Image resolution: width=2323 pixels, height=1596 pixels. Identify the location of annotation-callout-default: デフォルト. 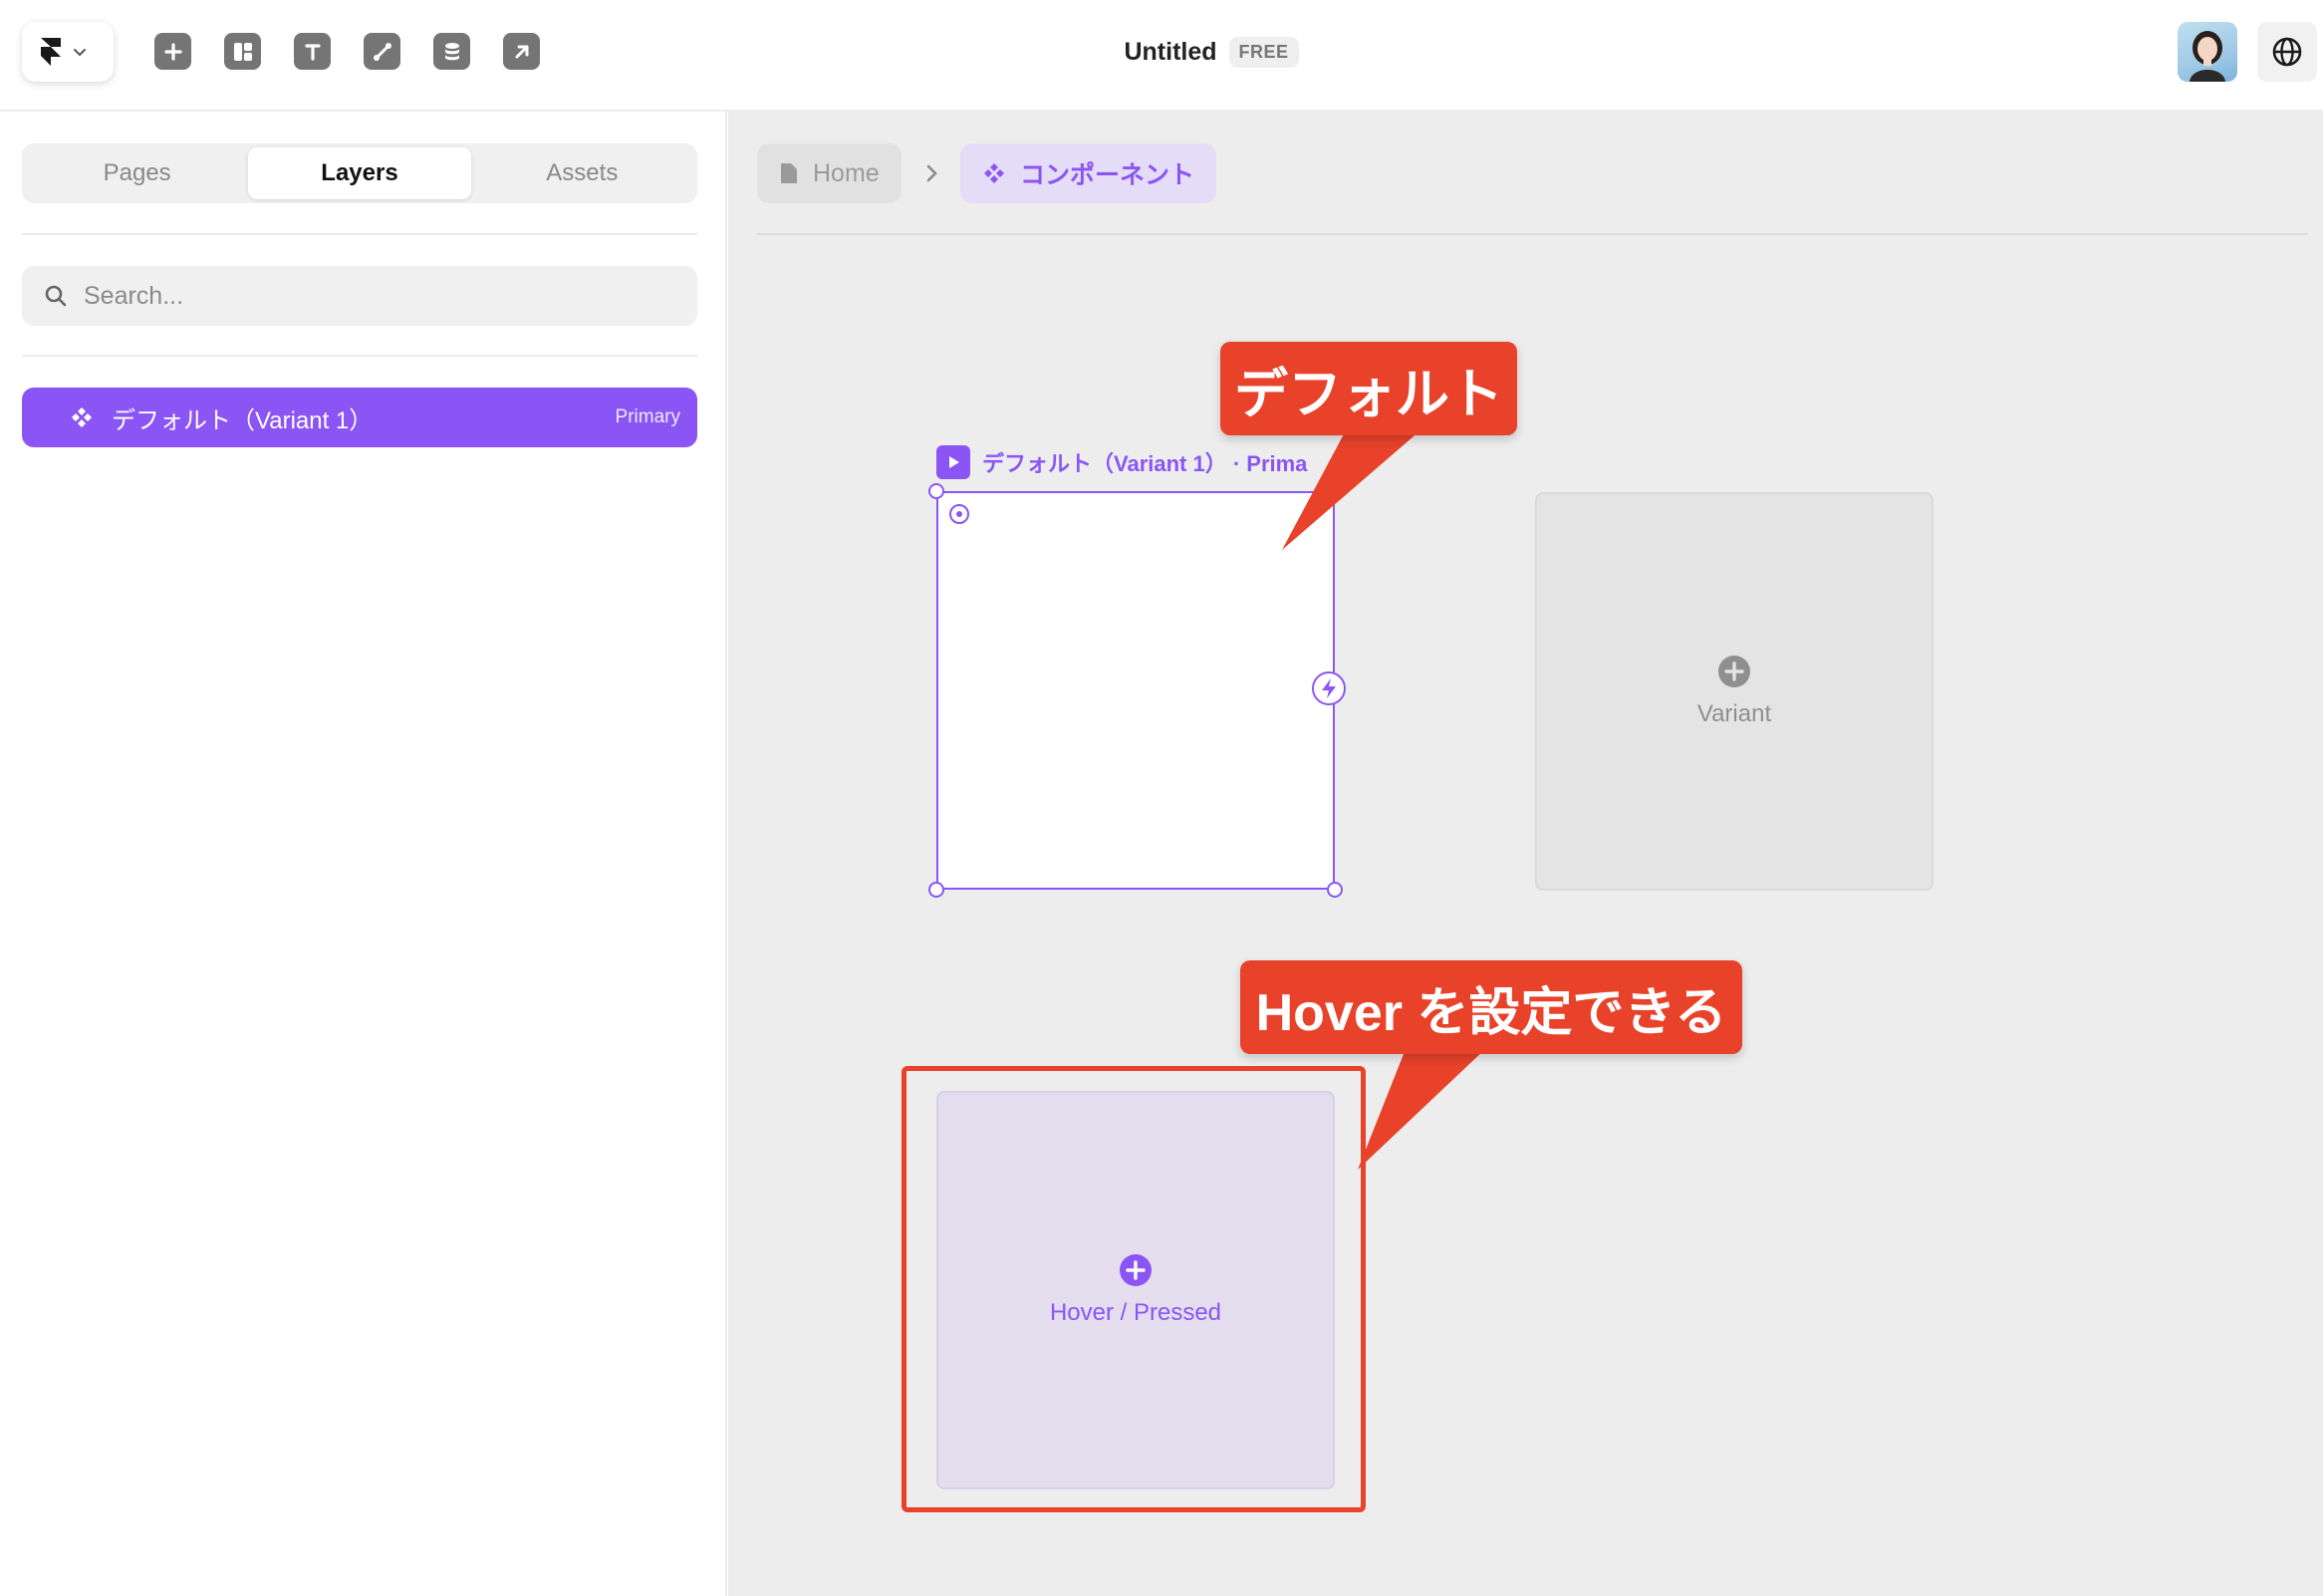
(1368, 388).